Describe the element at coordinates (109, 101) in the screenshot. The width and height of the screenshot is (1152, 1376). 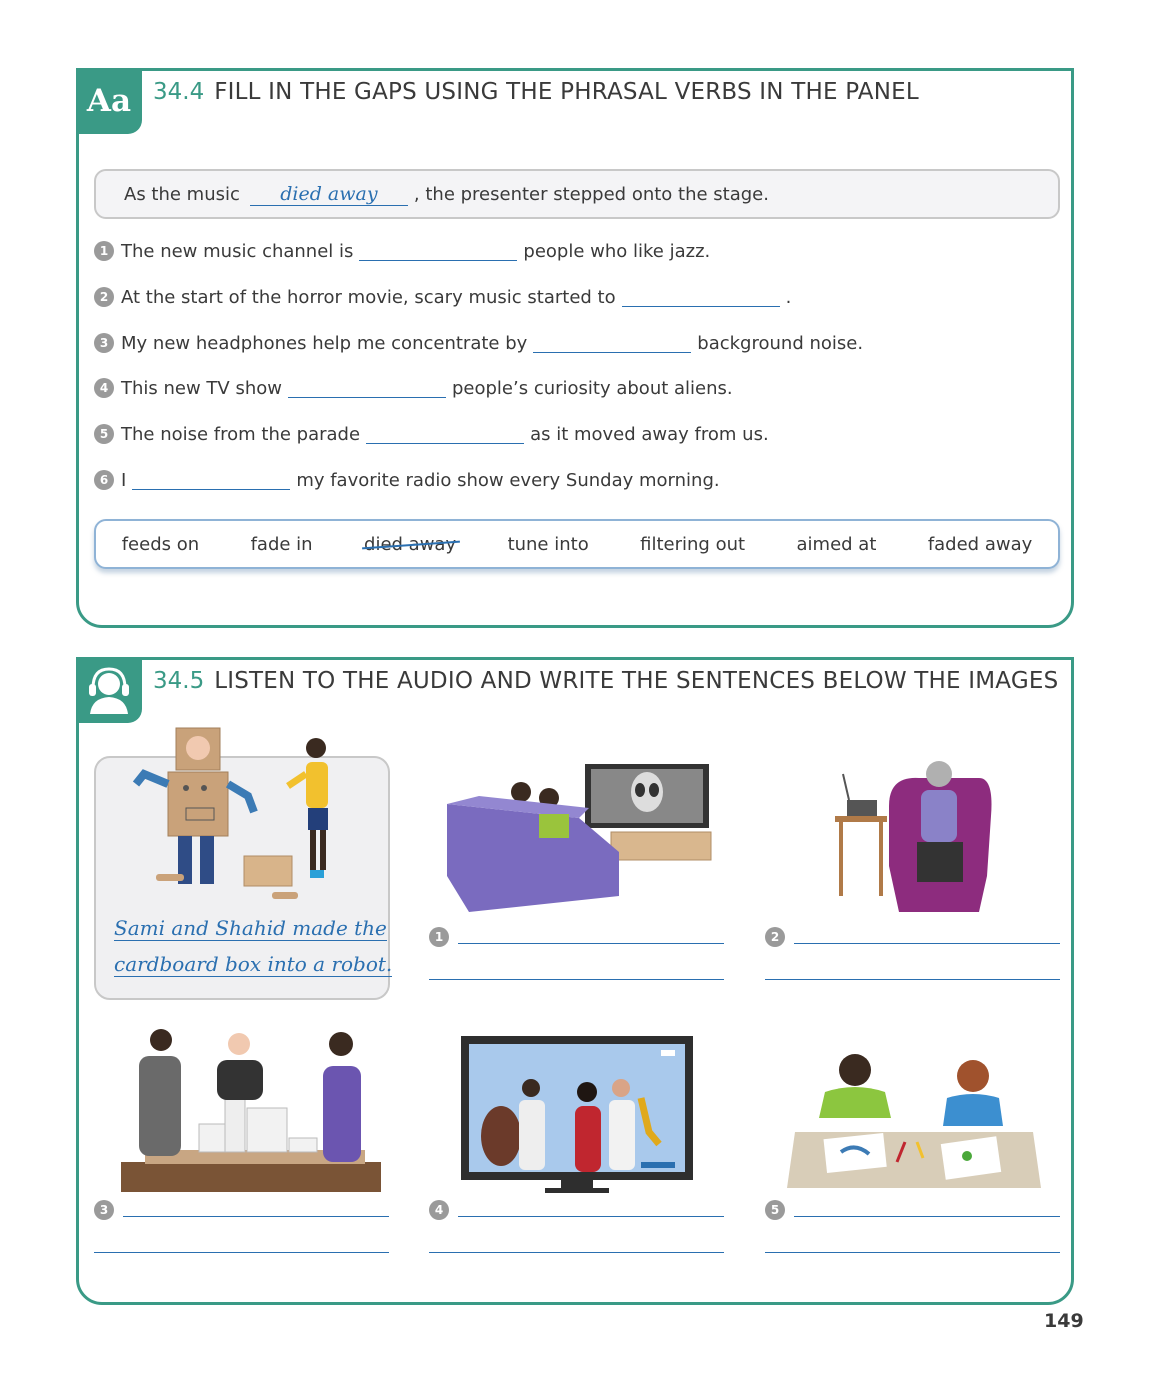
I see `vocabulary-badge: Aa` at that location.